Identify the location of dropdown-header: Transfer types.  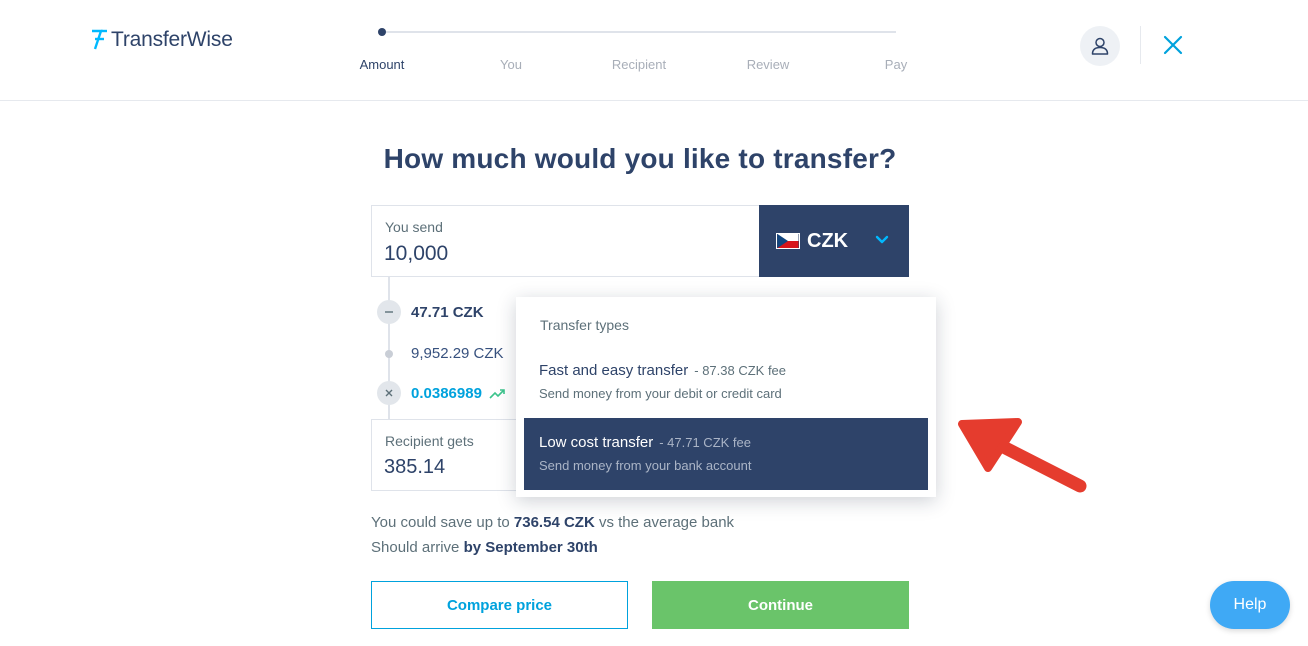
(584, 325).